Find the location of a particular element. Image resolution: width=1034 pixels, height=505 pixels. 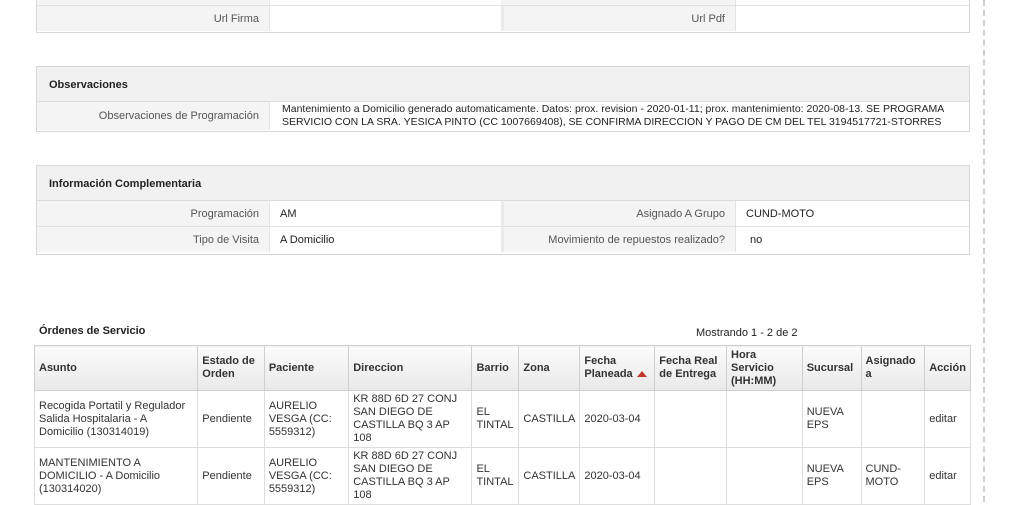

complementaria-title: Información Complementaria is located at coordinates (503, 183).